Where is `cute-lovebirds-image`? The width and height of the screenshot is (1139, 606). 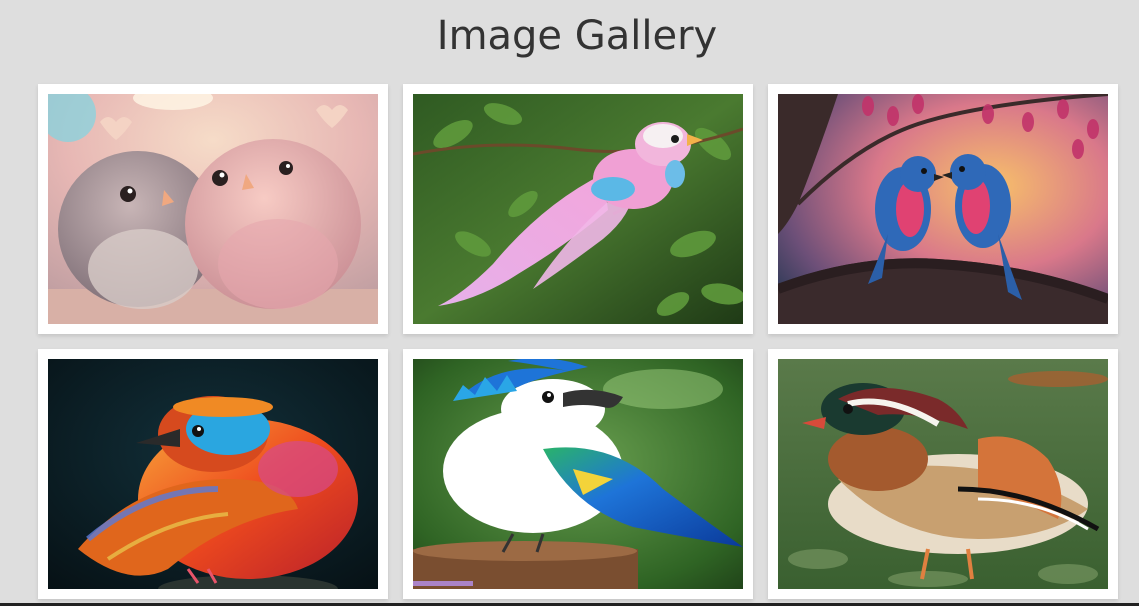 cute-lovebirds-image is located at coordinates (213, 209).